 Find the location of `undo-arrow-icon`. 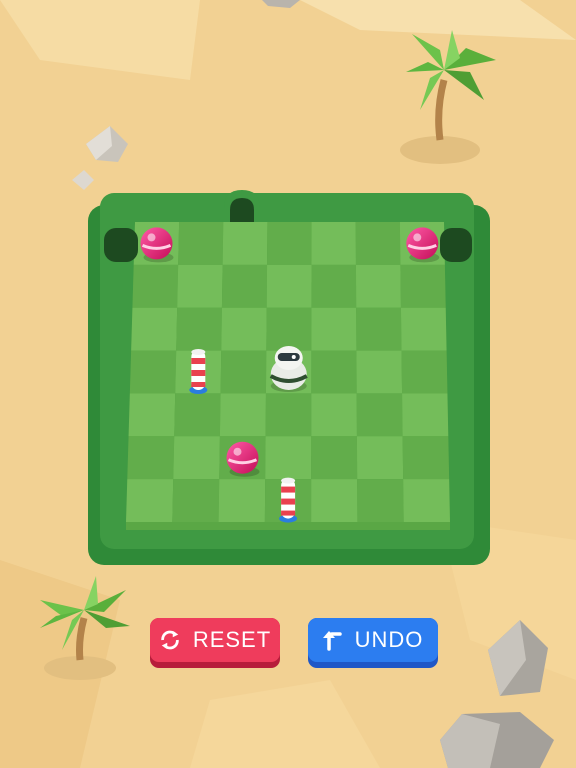

undo-arrow-icon is located at coordinates (332, 640).